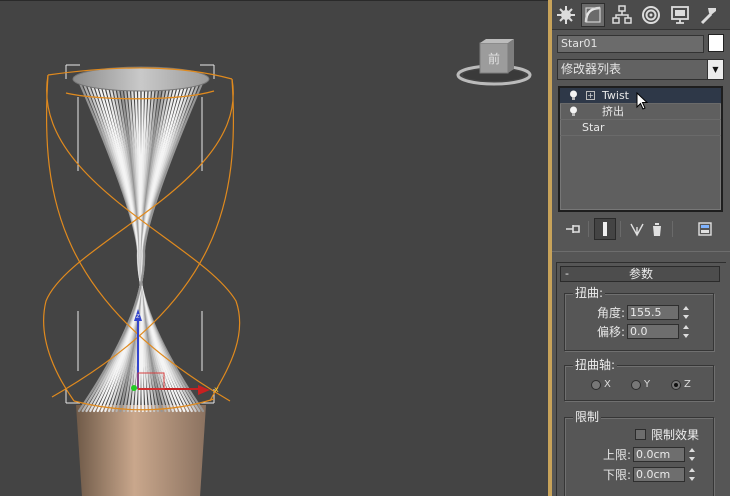  I want to click on tab-create, so click(566, 15).